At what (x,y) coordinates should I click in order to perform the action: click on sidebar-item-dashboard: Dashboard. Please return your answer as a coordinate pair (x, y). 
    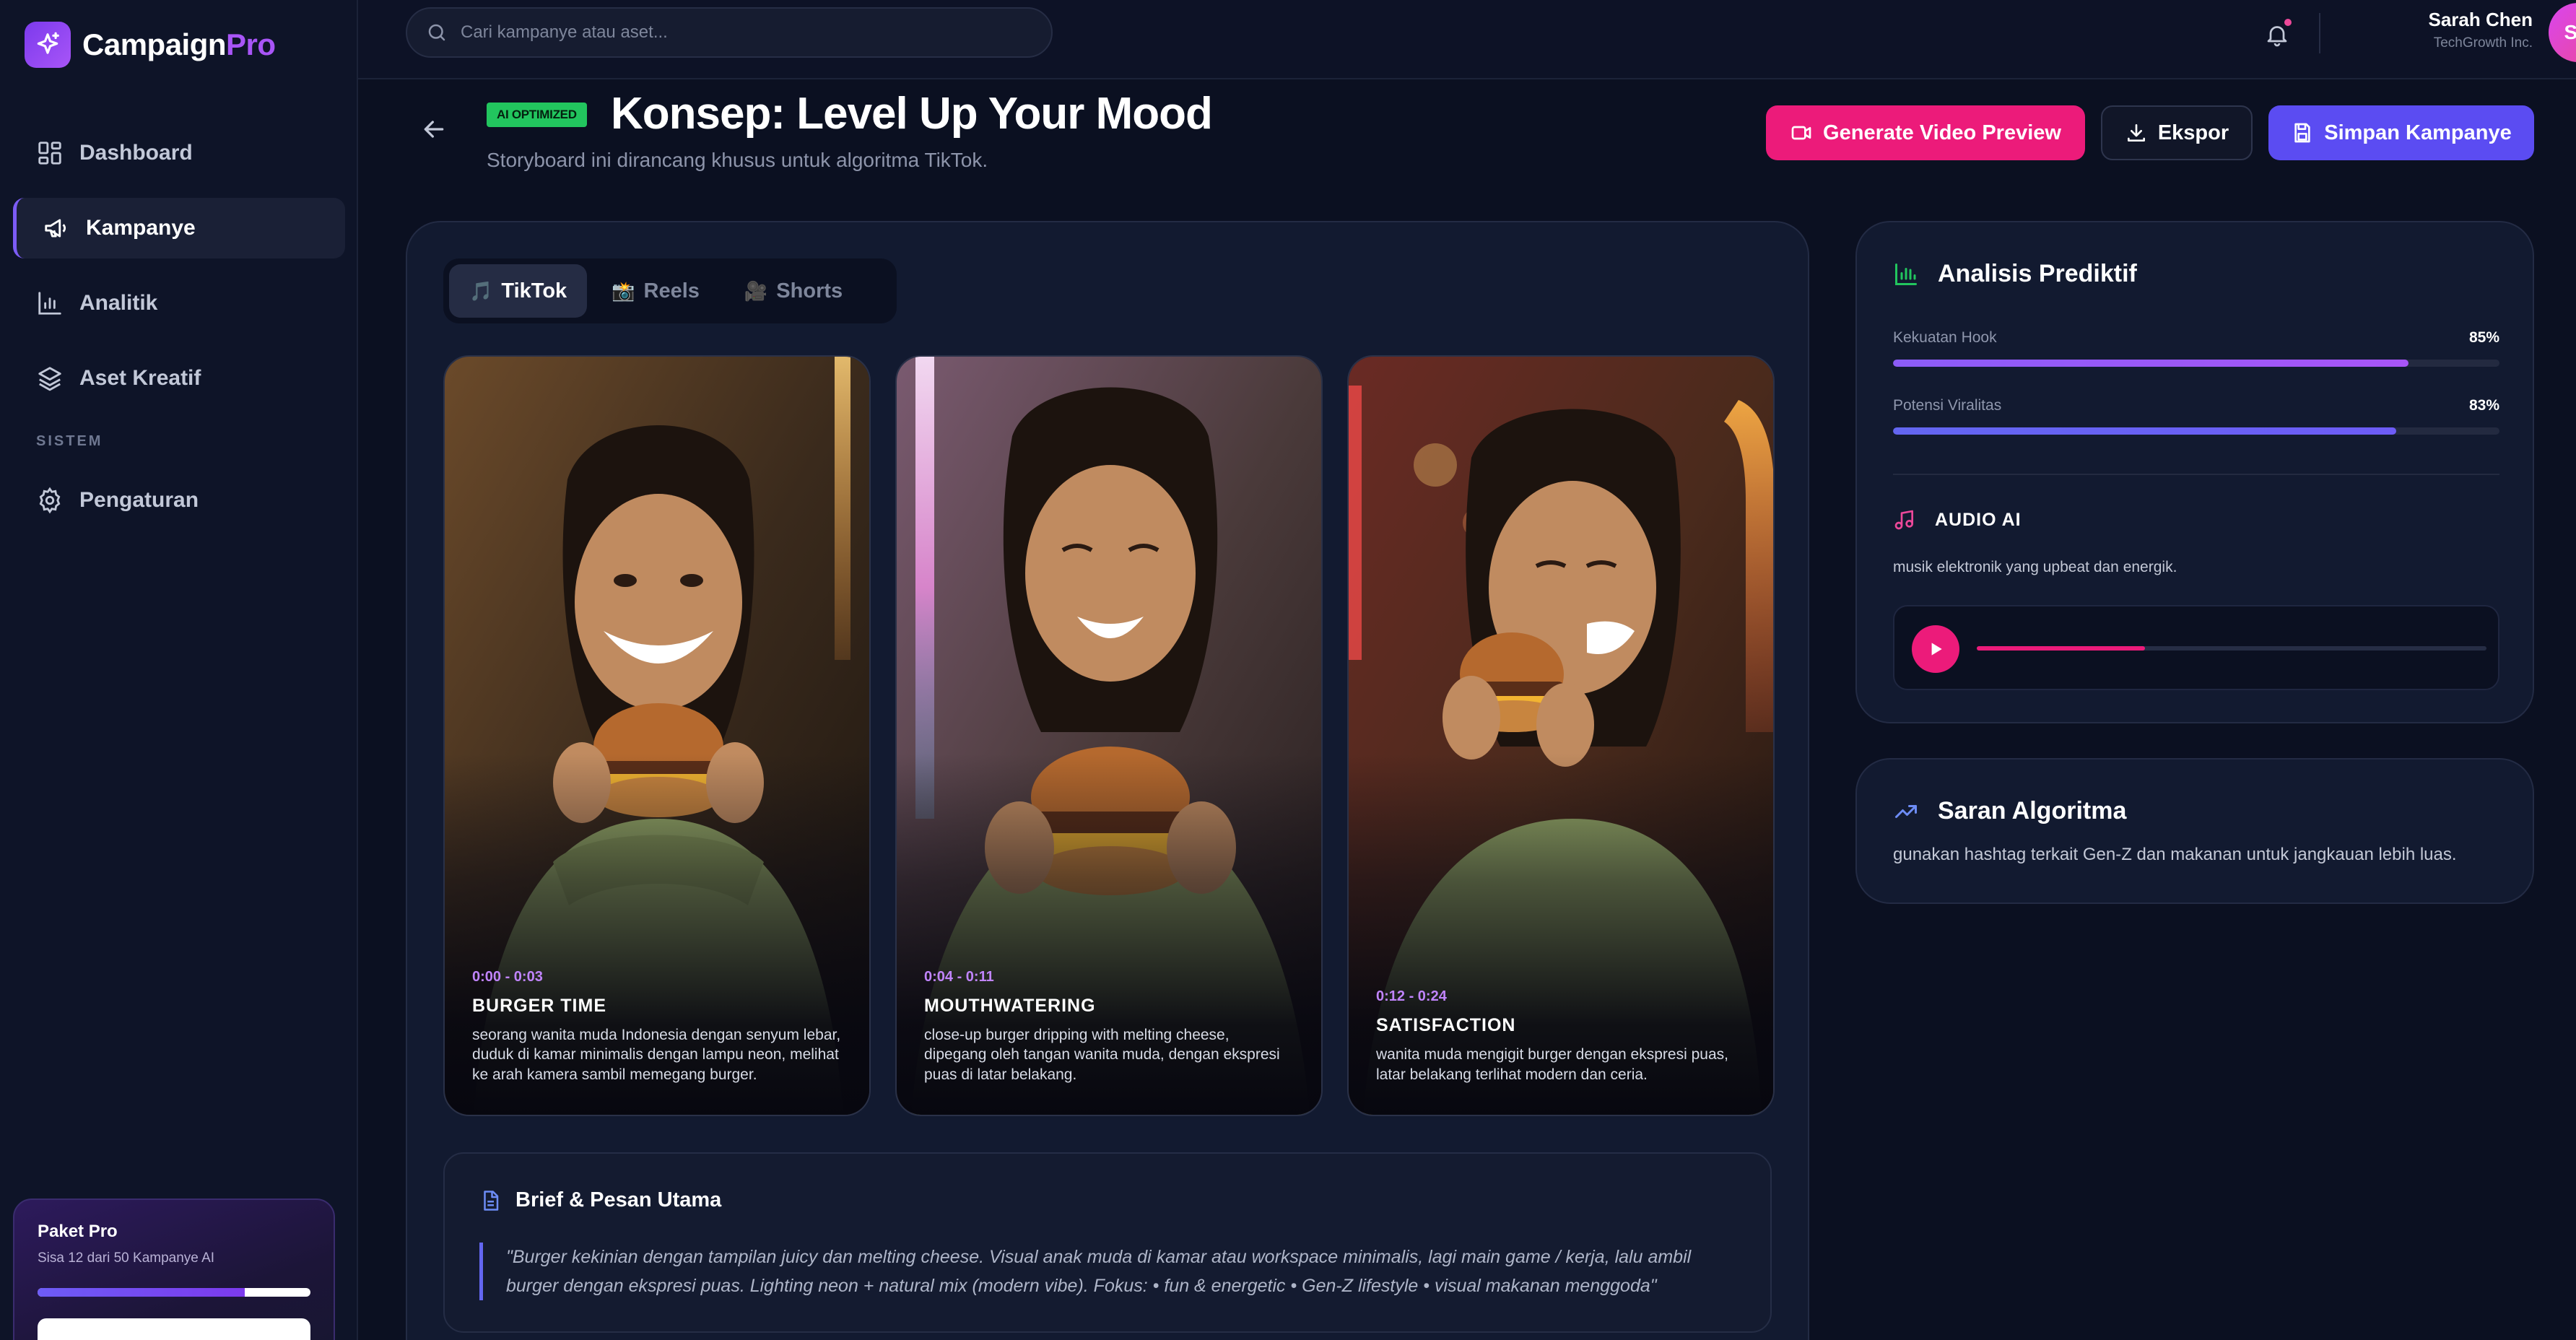
    Looking at the image, I should click on (179, 153).